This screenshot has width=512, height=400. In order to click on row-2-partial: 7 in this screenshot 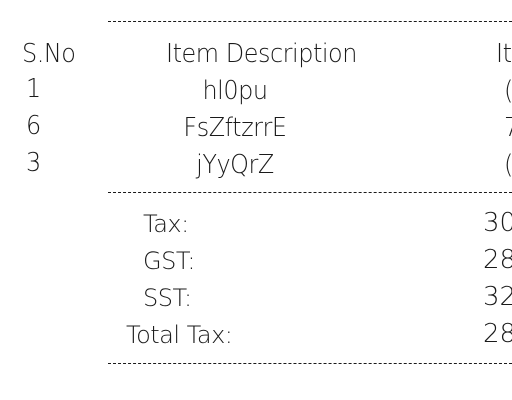, I will do `click(508, 128)`.